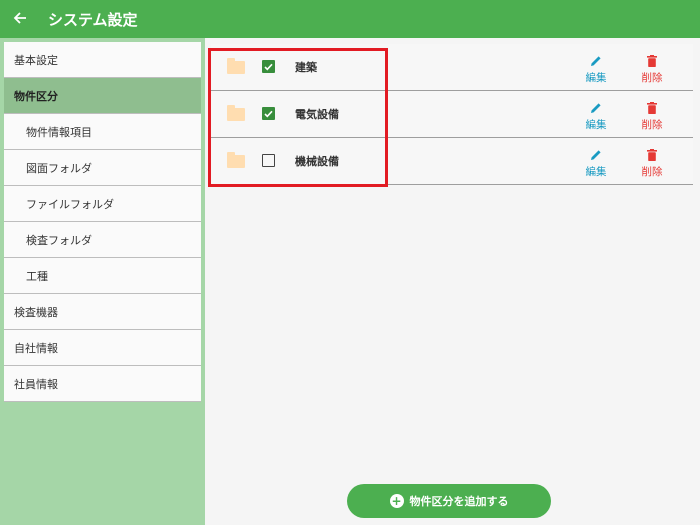  What do you see at coordinates (459, 501) in the screenshot?
I see `add-category-label: 物件区分を追加する` at bounding box center [459, 501].